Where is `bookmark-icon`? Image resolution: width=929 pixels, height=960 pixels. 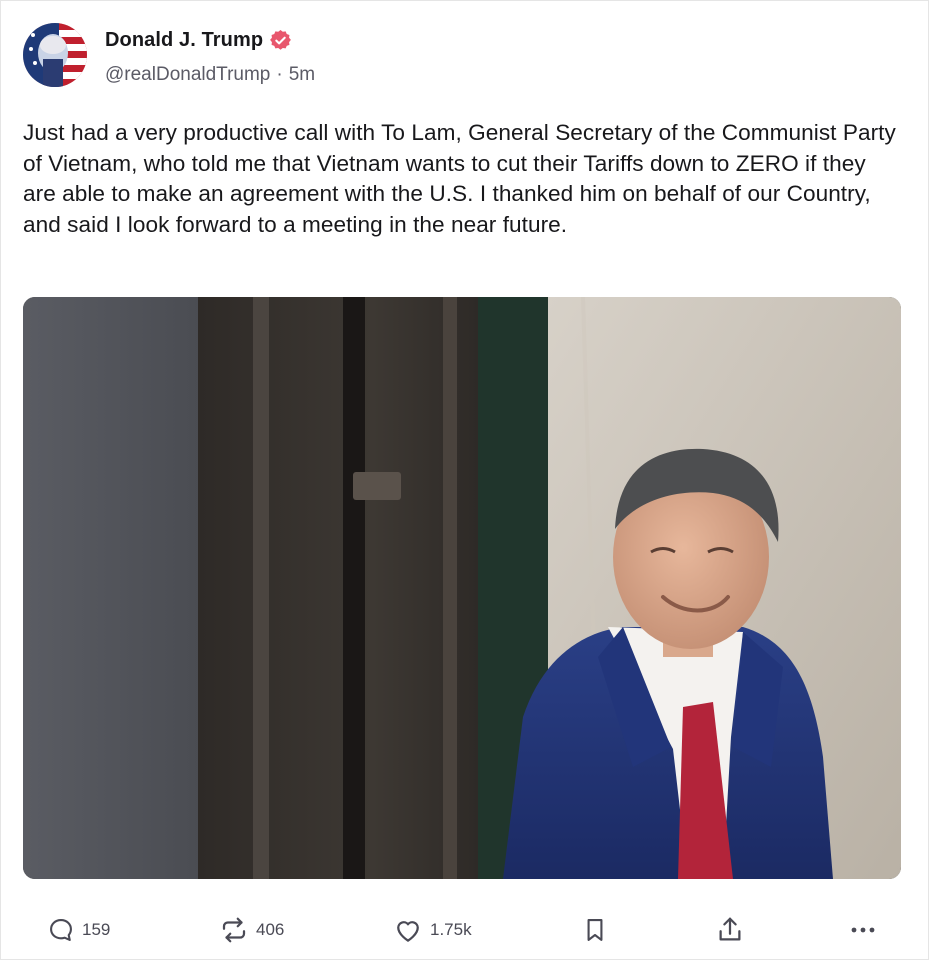 bookmark-icon is located at coordinates (595, 930).